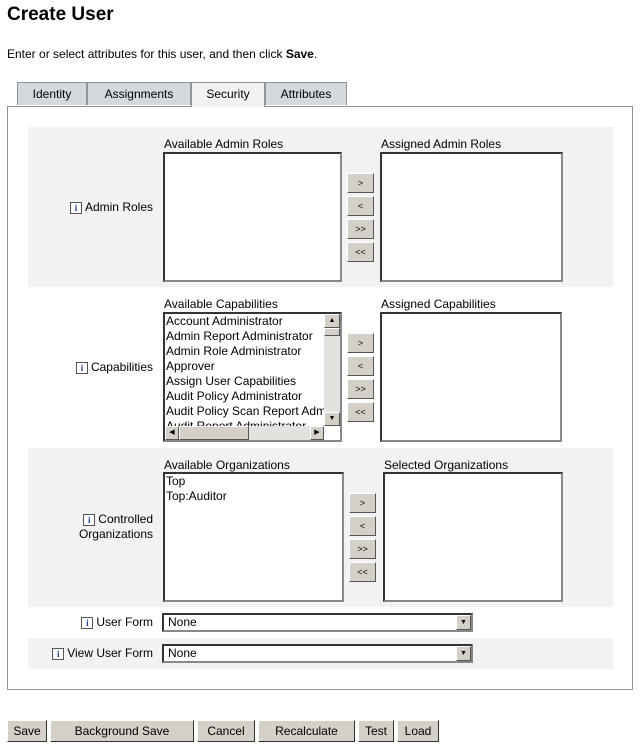  I want to click on list-item: Admin Role Administrator, so click(252, 351).